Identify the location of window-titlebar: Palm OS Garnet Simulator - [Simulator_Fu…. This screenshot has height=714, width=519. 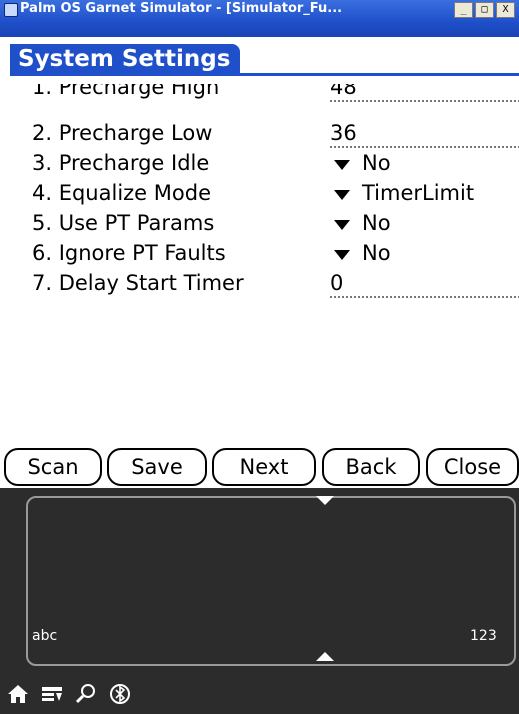
(259, 18).